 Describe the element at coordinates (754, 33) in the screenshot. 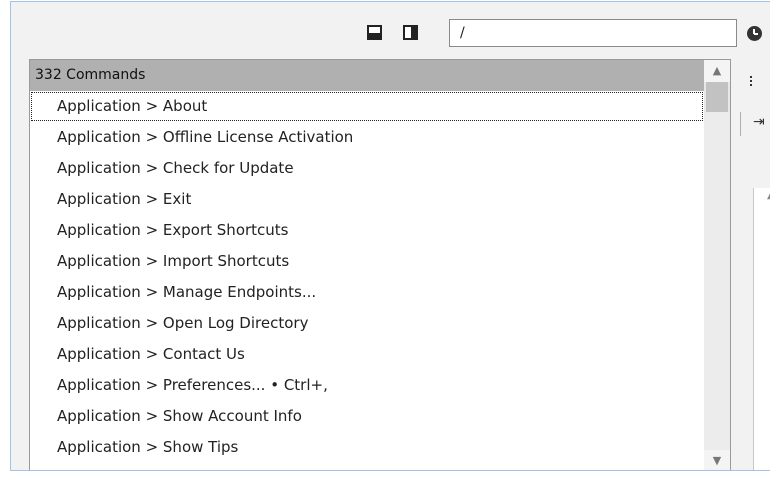

I see `history-icon` at that location.